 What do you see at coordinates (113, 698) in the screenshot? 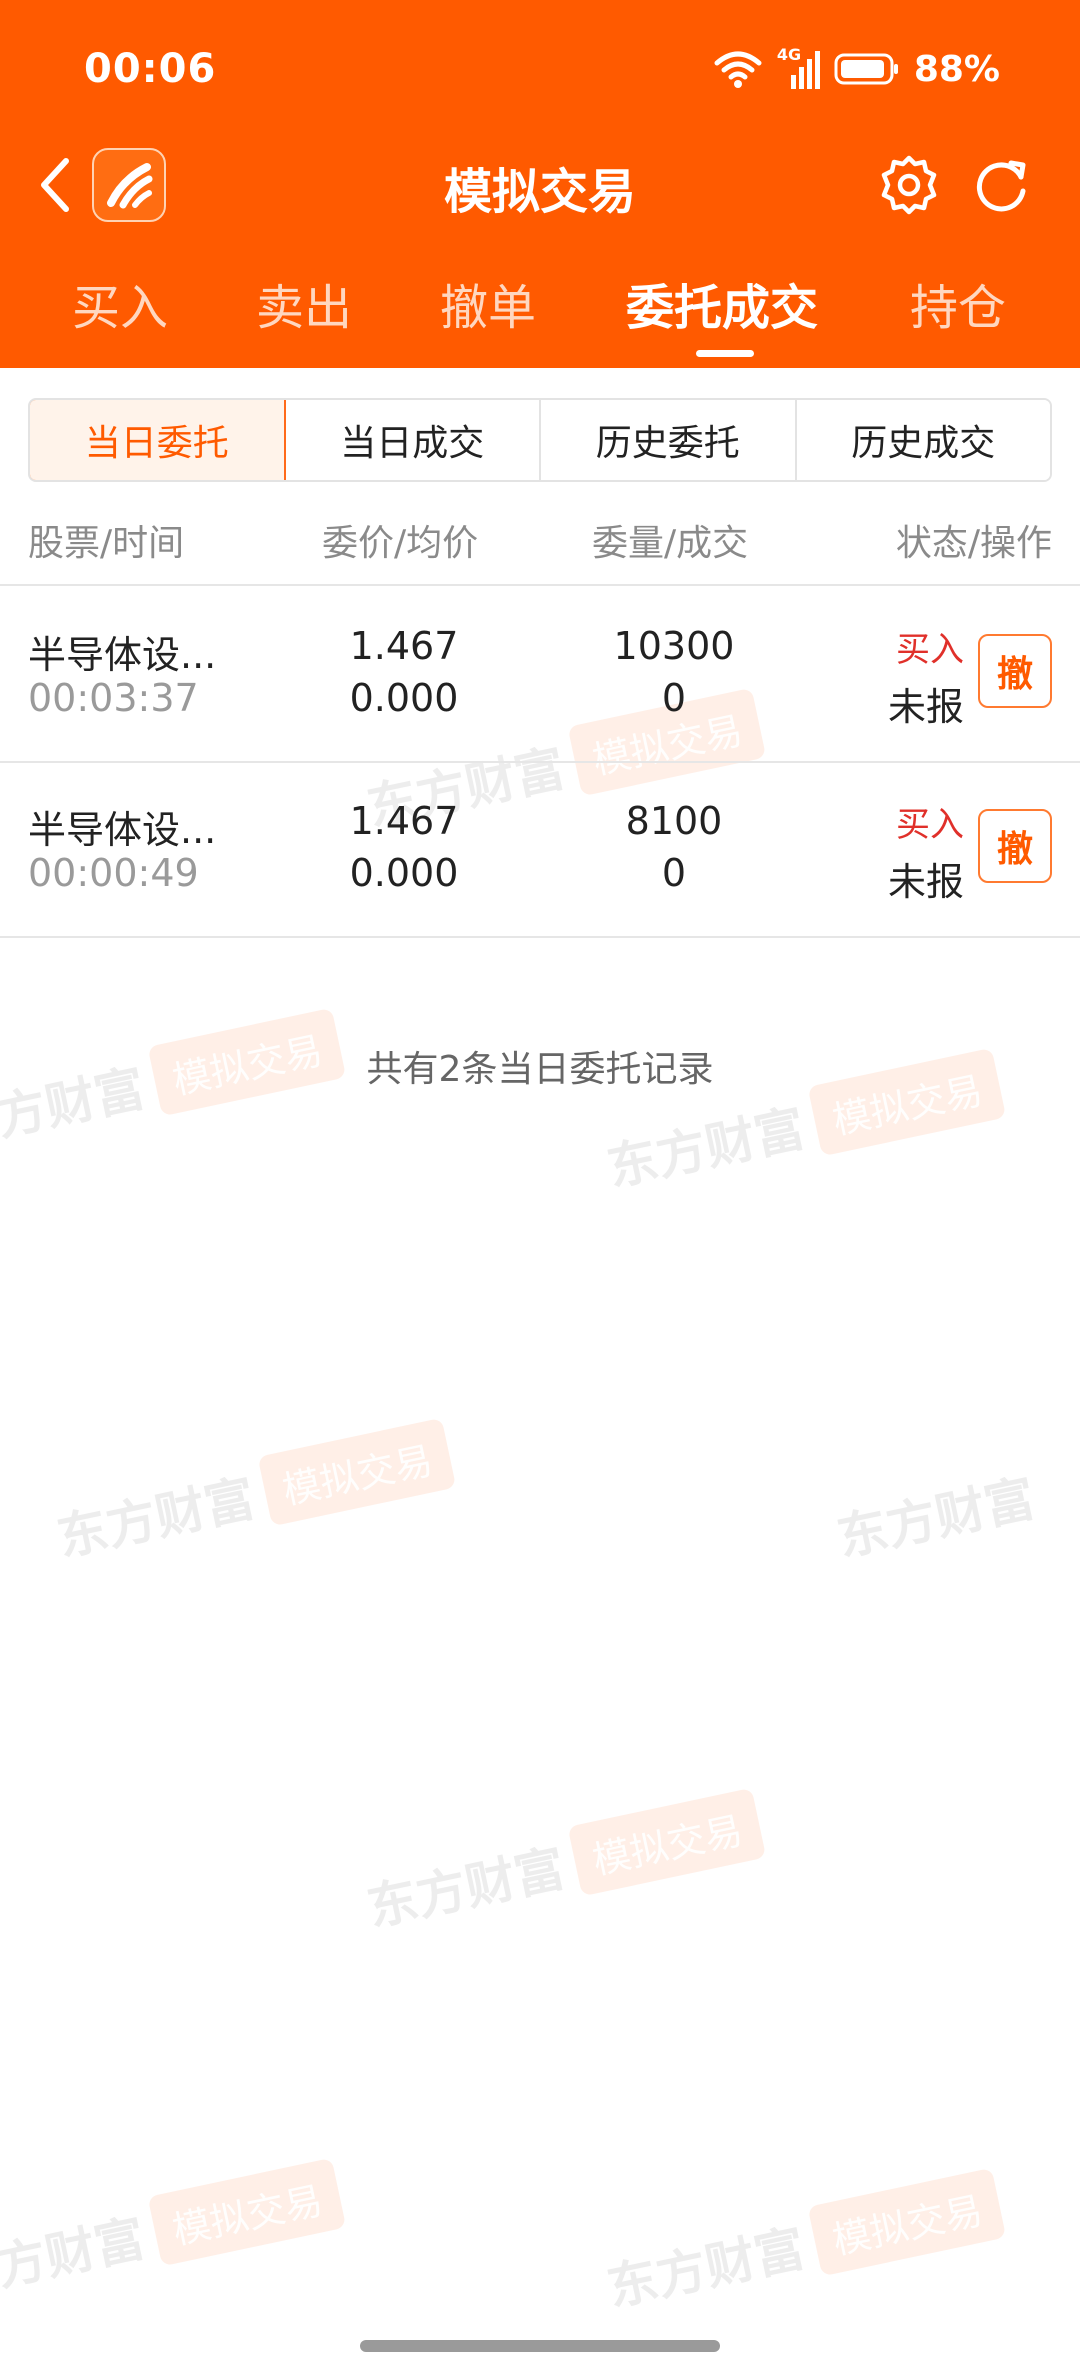
I see `order-time: 00:03:37` at bounding box center [113, 698].